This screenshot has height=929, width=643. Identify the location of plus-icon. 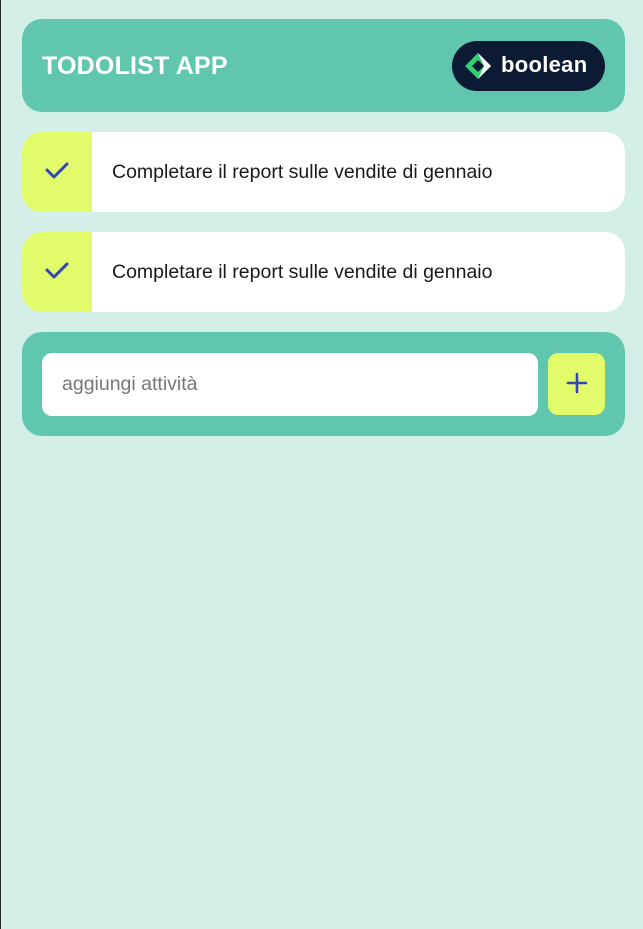
(577, 384).